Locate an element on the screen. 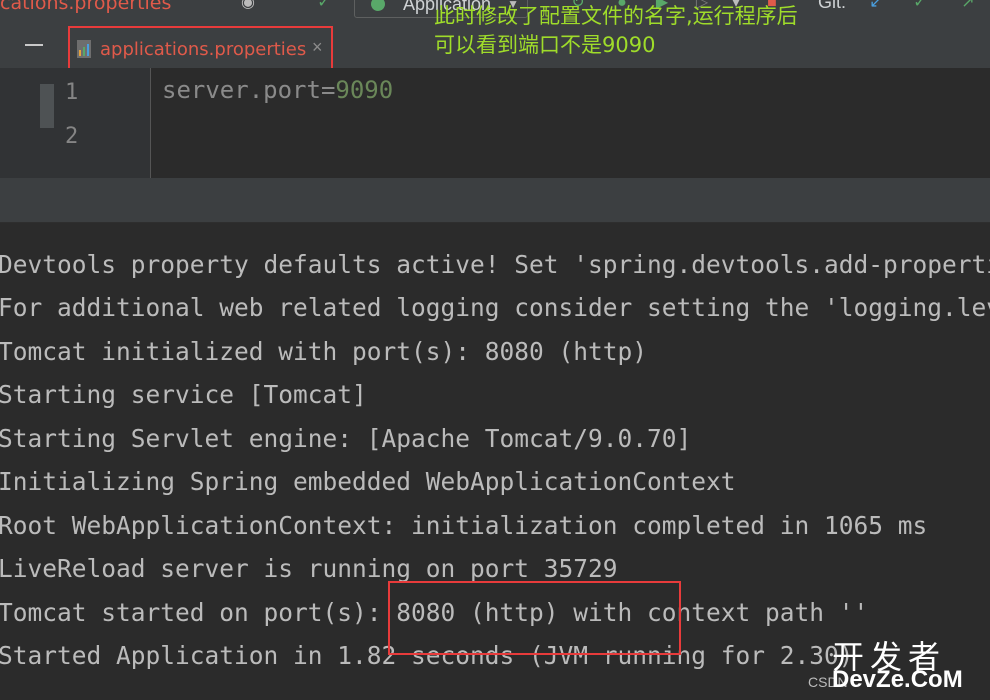 This screenshot has height=700, width=990. git-update-icon: ↙ is located at coordinates (876, 6).